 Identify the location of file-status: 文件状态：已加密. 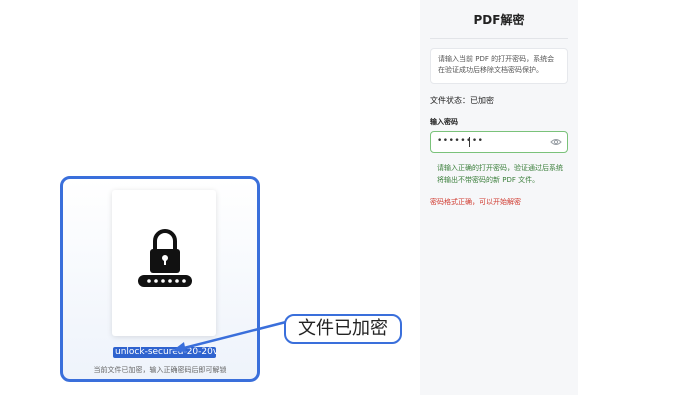
(462, 100).